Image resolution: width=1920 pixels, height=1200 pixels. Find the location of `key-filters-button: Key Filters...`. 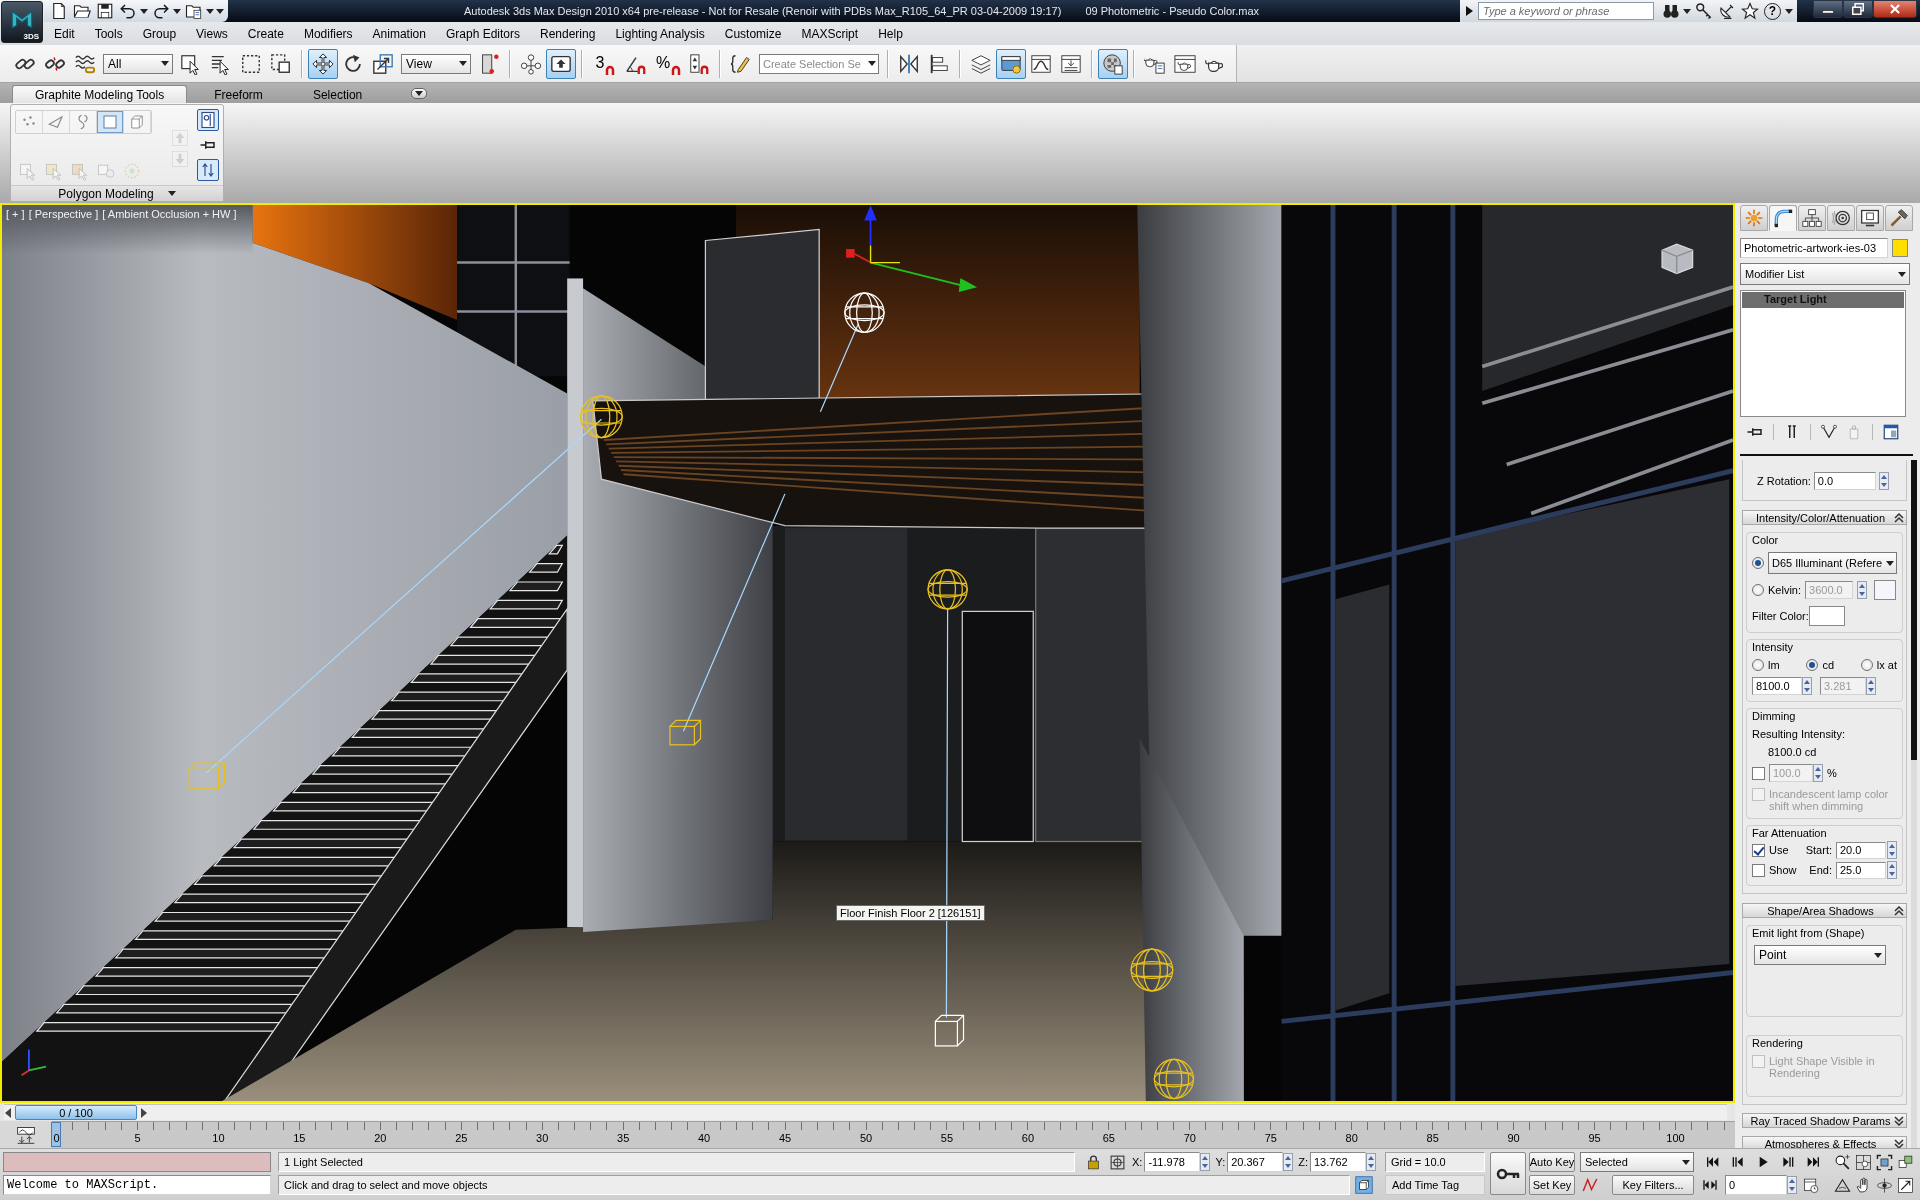

key-filters-button: Key Filters... is located at coordinates (1653, 1185).